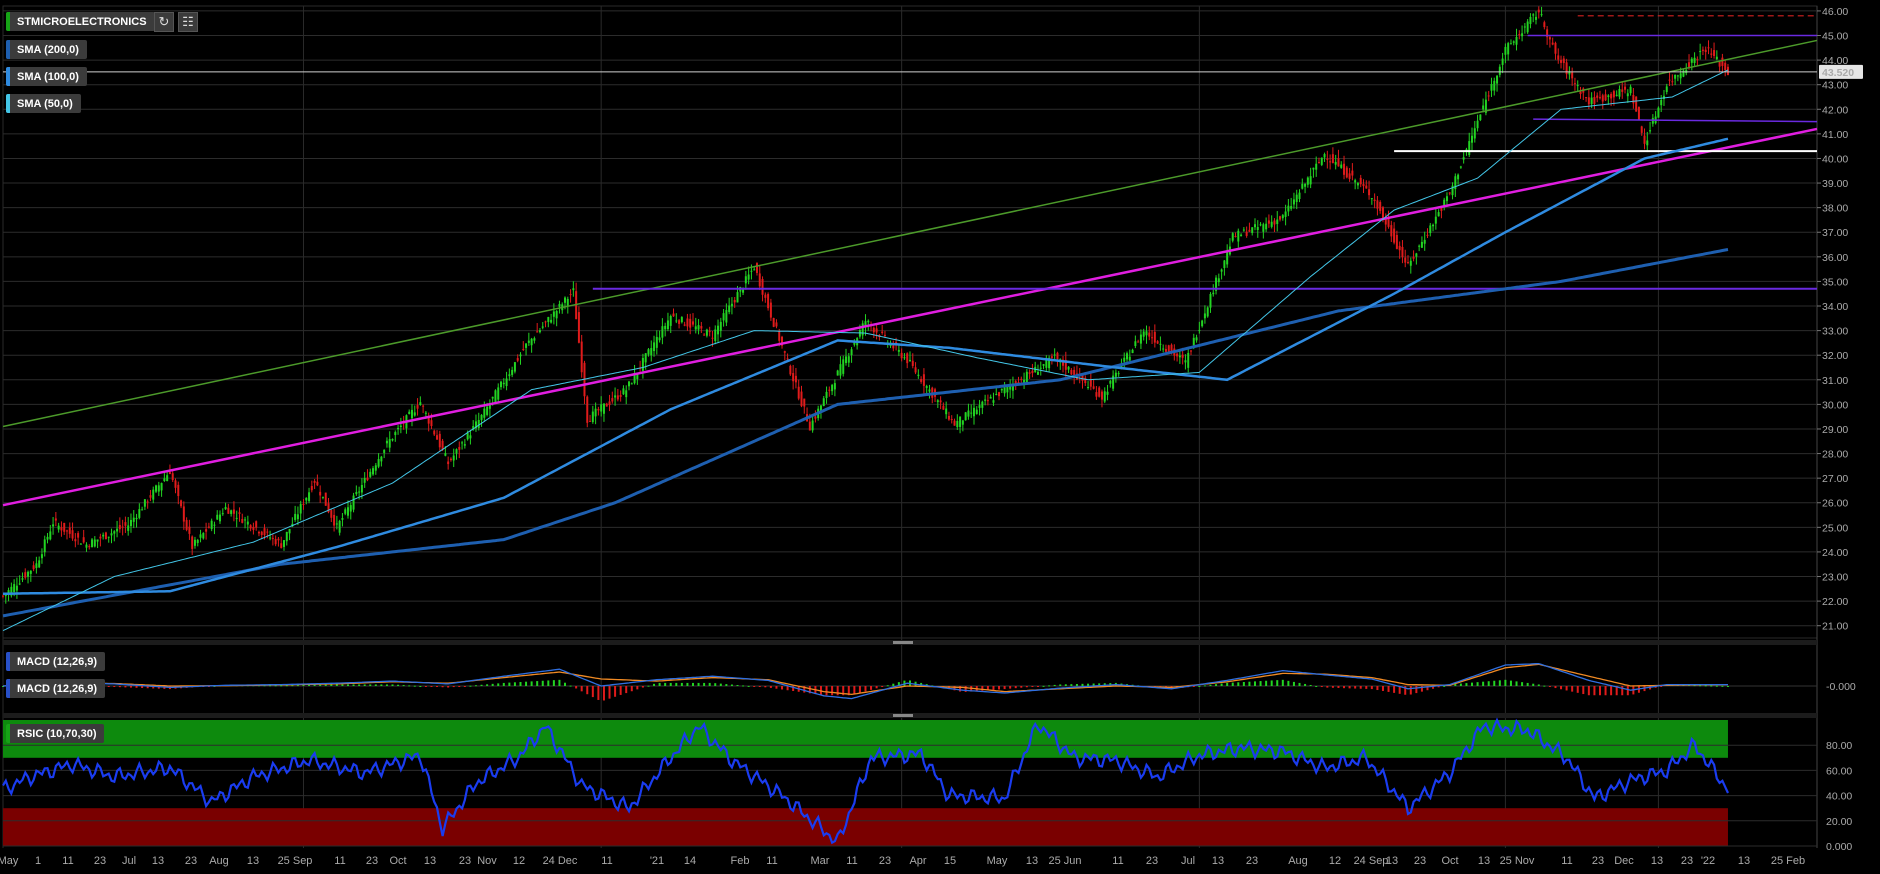 The image size is (1880, 874). Describe the element at coordinates (917, 861) in the screenshot. I see `x-tick-label: Apr` at that location.